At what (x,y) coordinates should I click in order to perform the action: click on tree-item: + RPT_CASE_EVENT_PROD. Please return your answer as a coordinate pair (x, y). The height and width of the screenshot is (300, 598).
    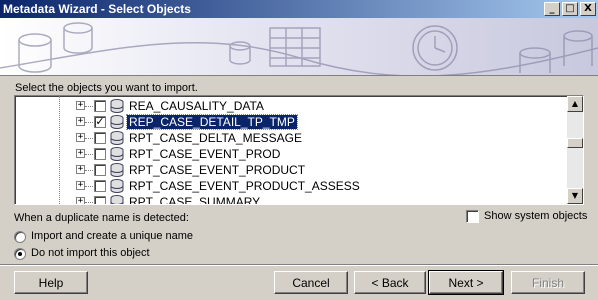
    Looking at the image, I should click on (291, 154).